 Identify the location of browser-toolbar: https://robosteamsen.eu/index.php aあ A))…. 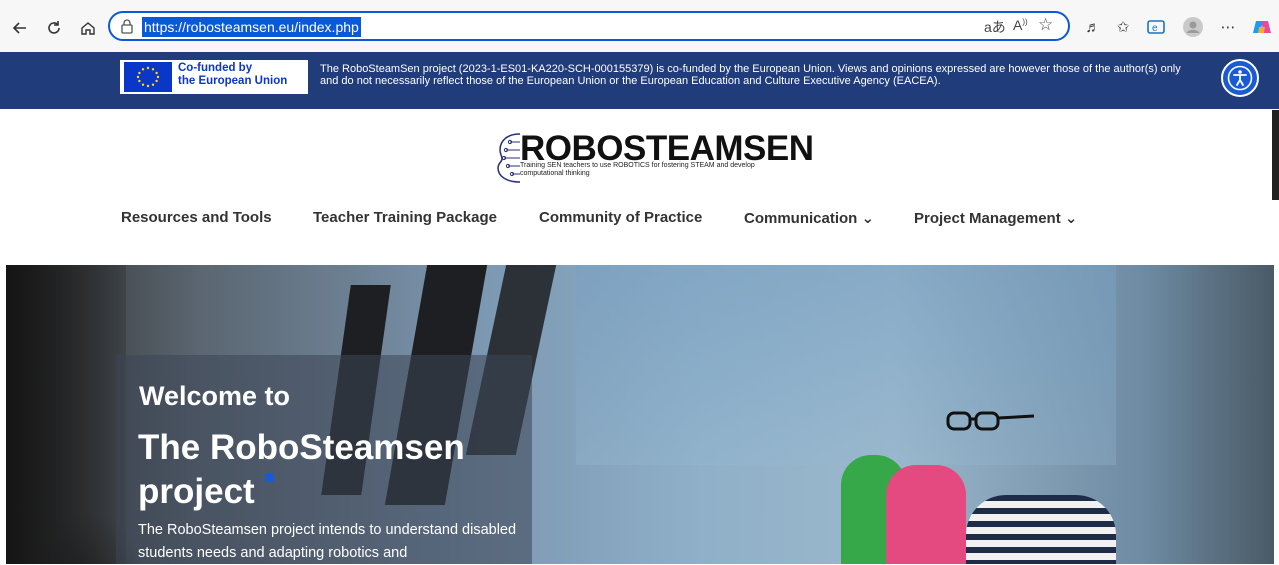
(639, 26).